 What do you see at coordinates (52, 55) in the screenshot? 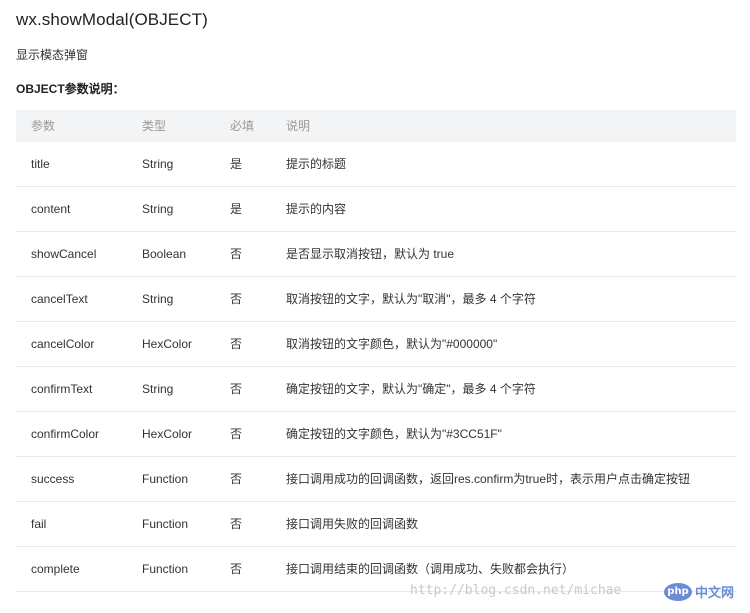
I see `page-subtitle: 显示模态弹窗` at bounding box center [52, 55].